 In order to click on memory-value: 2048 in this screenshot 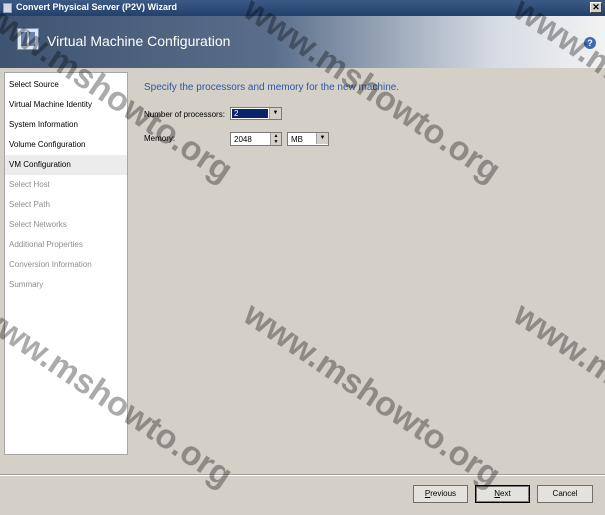, I will do `click(243, 139)`.